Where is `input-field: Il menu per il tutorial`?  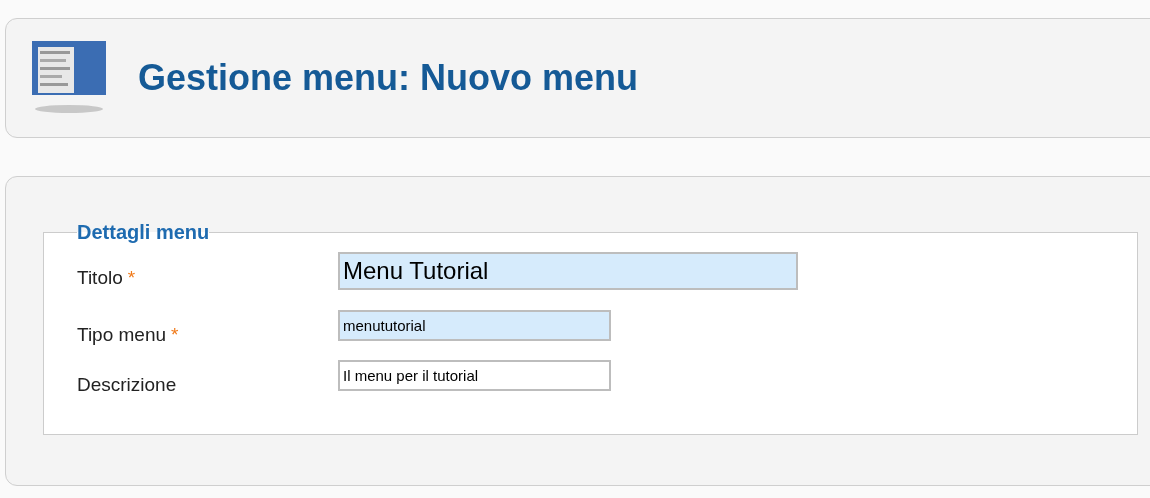 input-field: Il menu per il tutorial is located at coordinates (474, 375).